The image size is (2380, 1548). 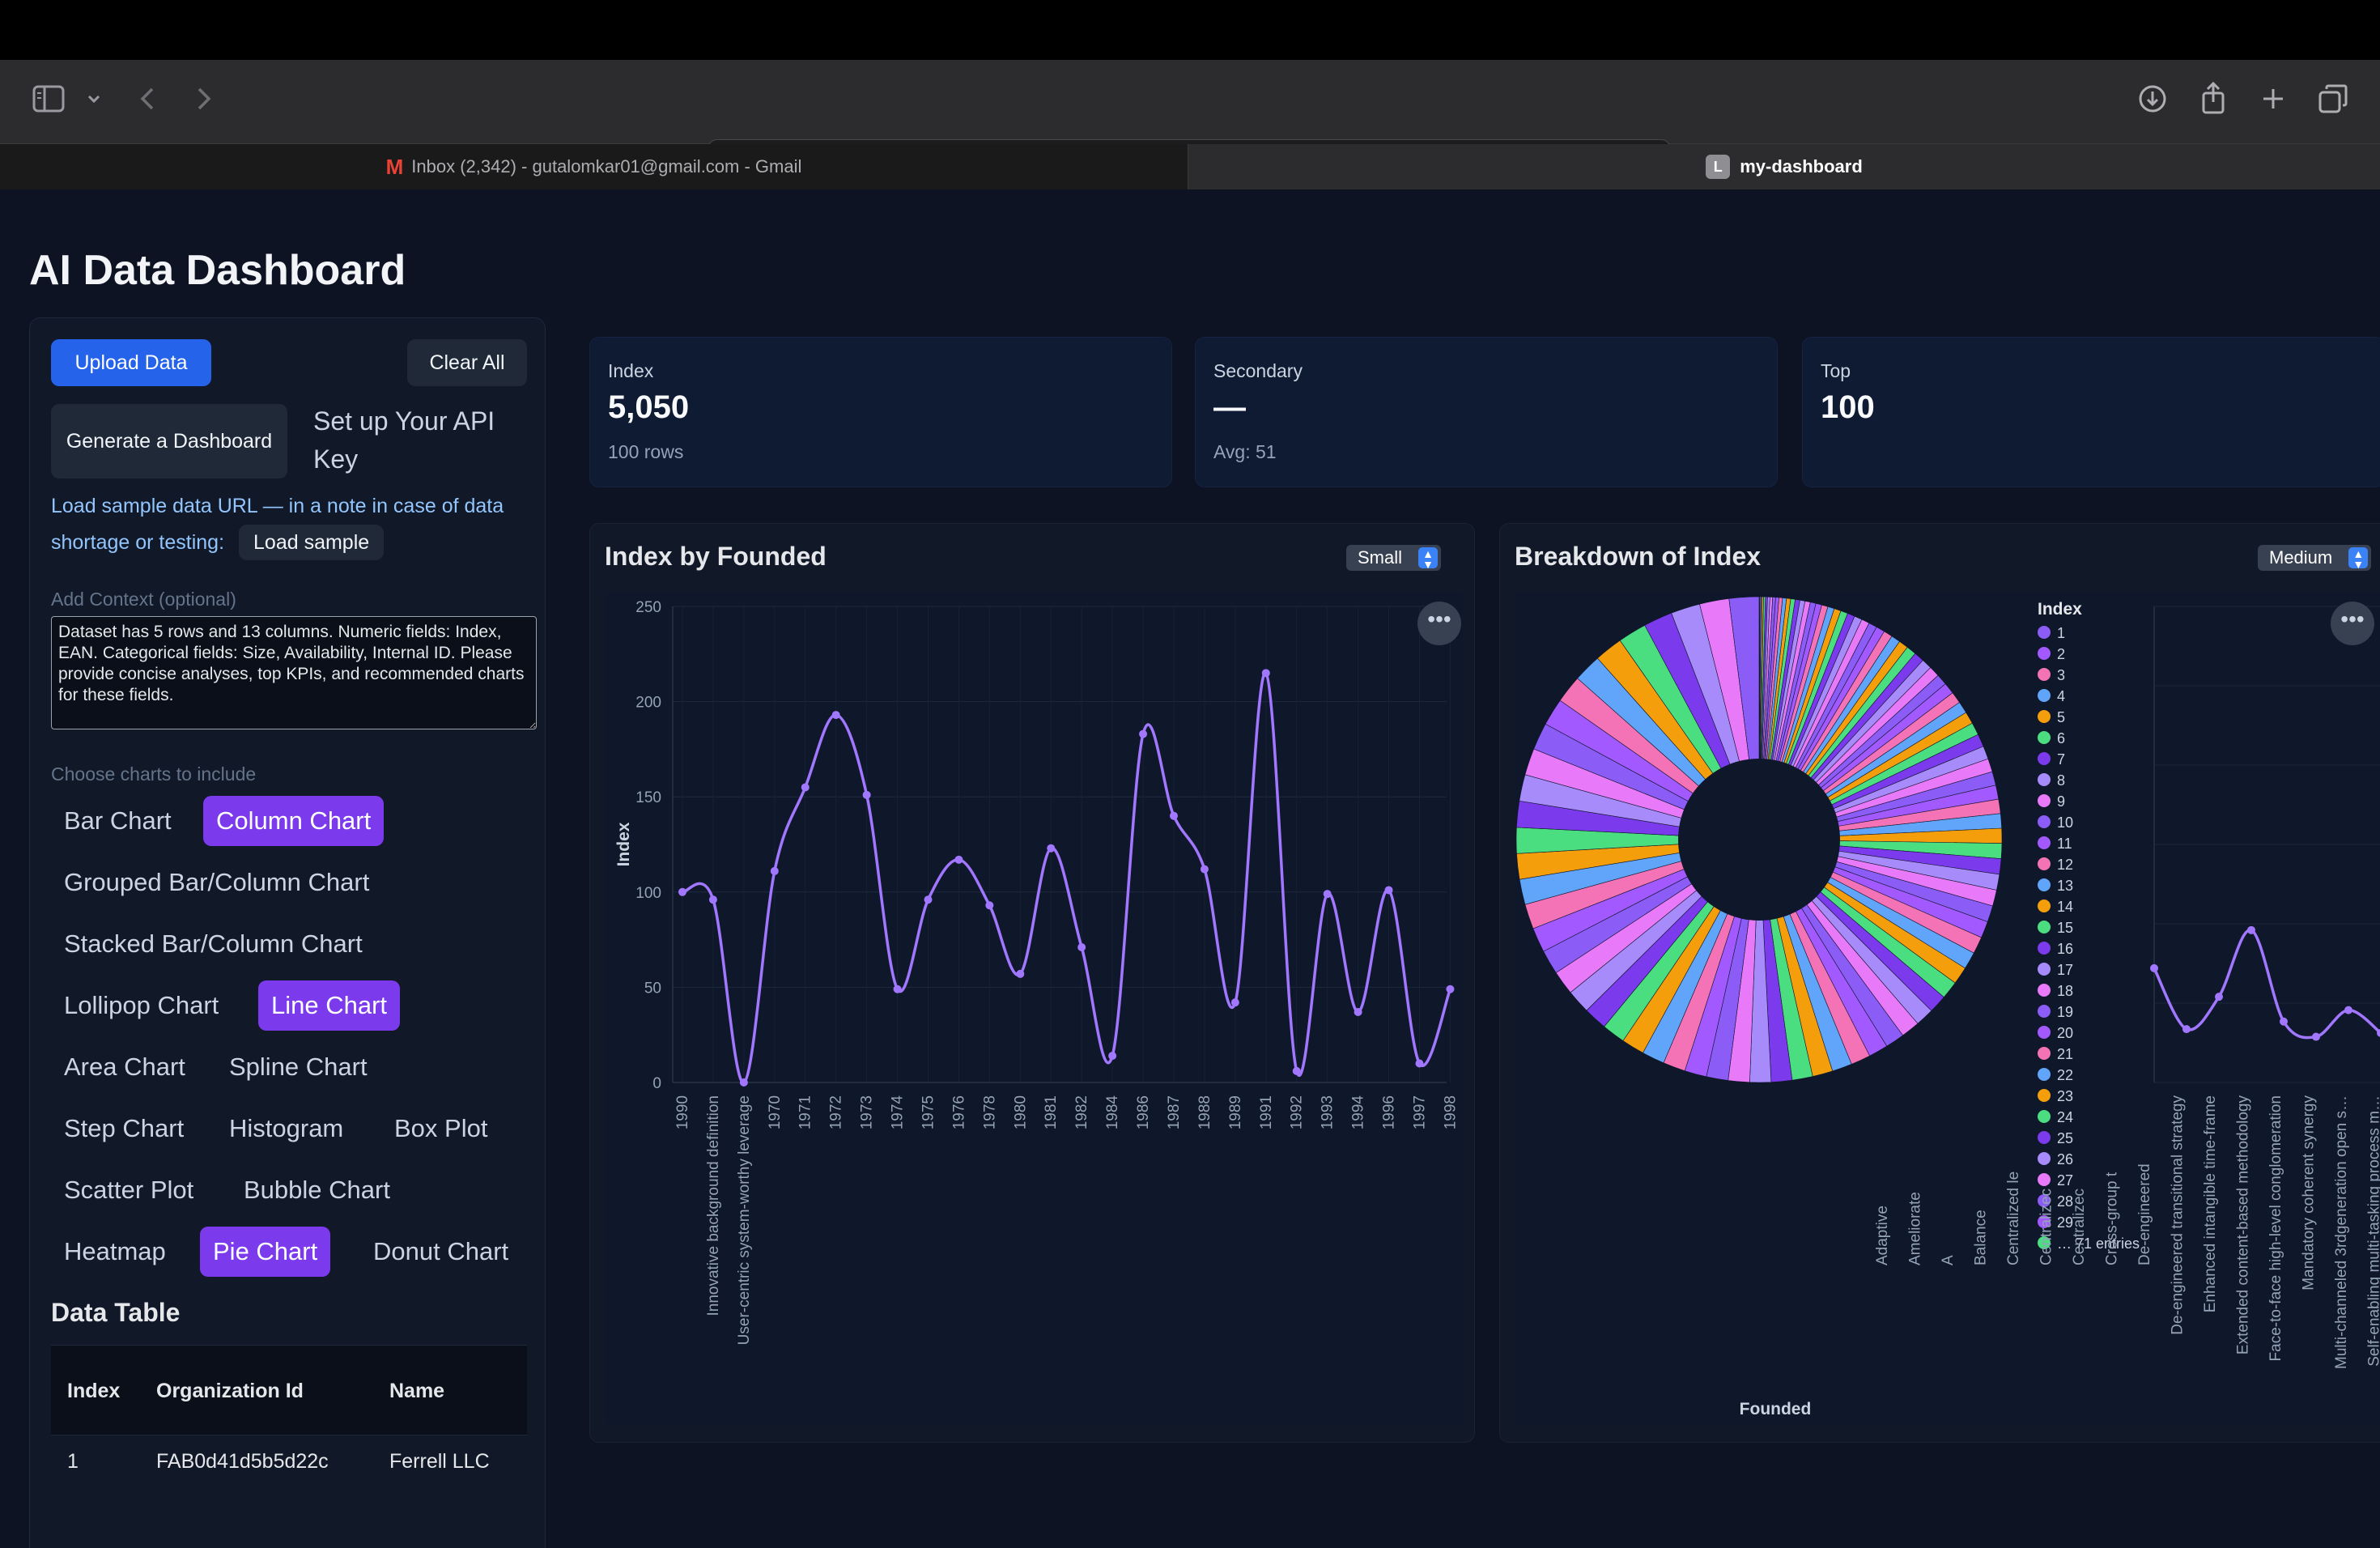 What do you see at coordinates (2301, 557) in the screenshot?
I see `size-select-value: Medium` at bounding box center [2301, 557].